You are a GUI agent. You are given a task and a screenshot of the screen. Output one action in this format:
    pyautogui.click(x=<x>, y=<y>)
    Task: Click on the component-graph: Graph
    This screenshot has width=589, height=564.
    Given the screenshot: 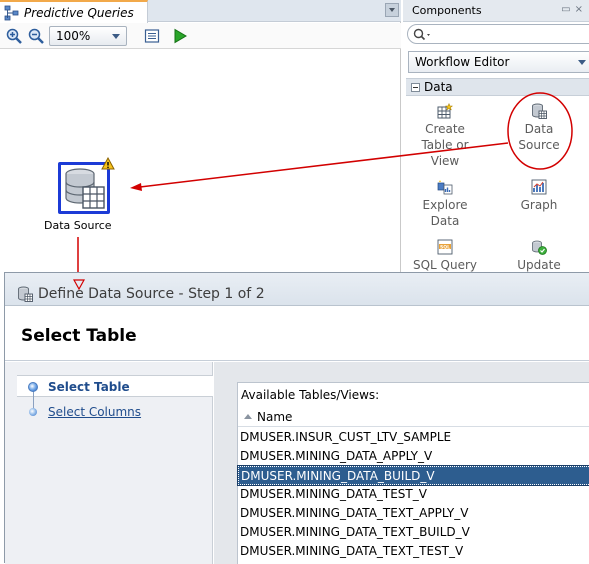 What is the action you would take?
    pyautogui.click(x=539, y=196)
    